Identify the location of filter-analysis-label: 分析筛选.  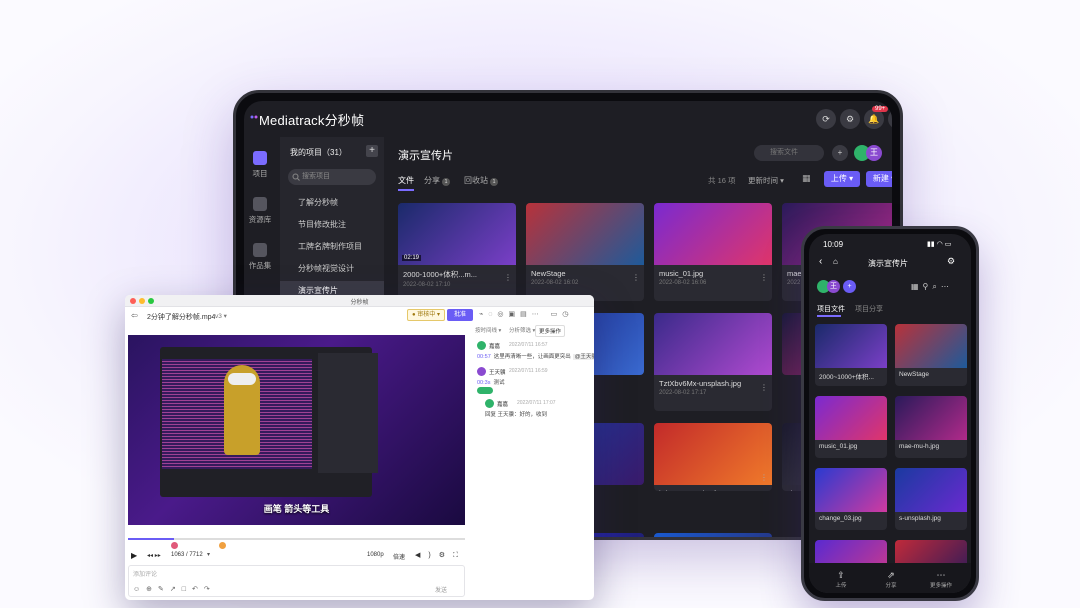
(520, 331).